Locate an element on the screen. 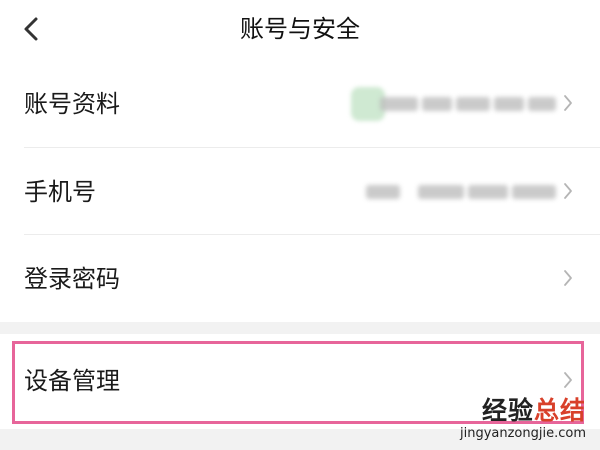 This screenshot has height=450, width=600. settings-item-label: 账号资料 is located at coordinates (72, 104).